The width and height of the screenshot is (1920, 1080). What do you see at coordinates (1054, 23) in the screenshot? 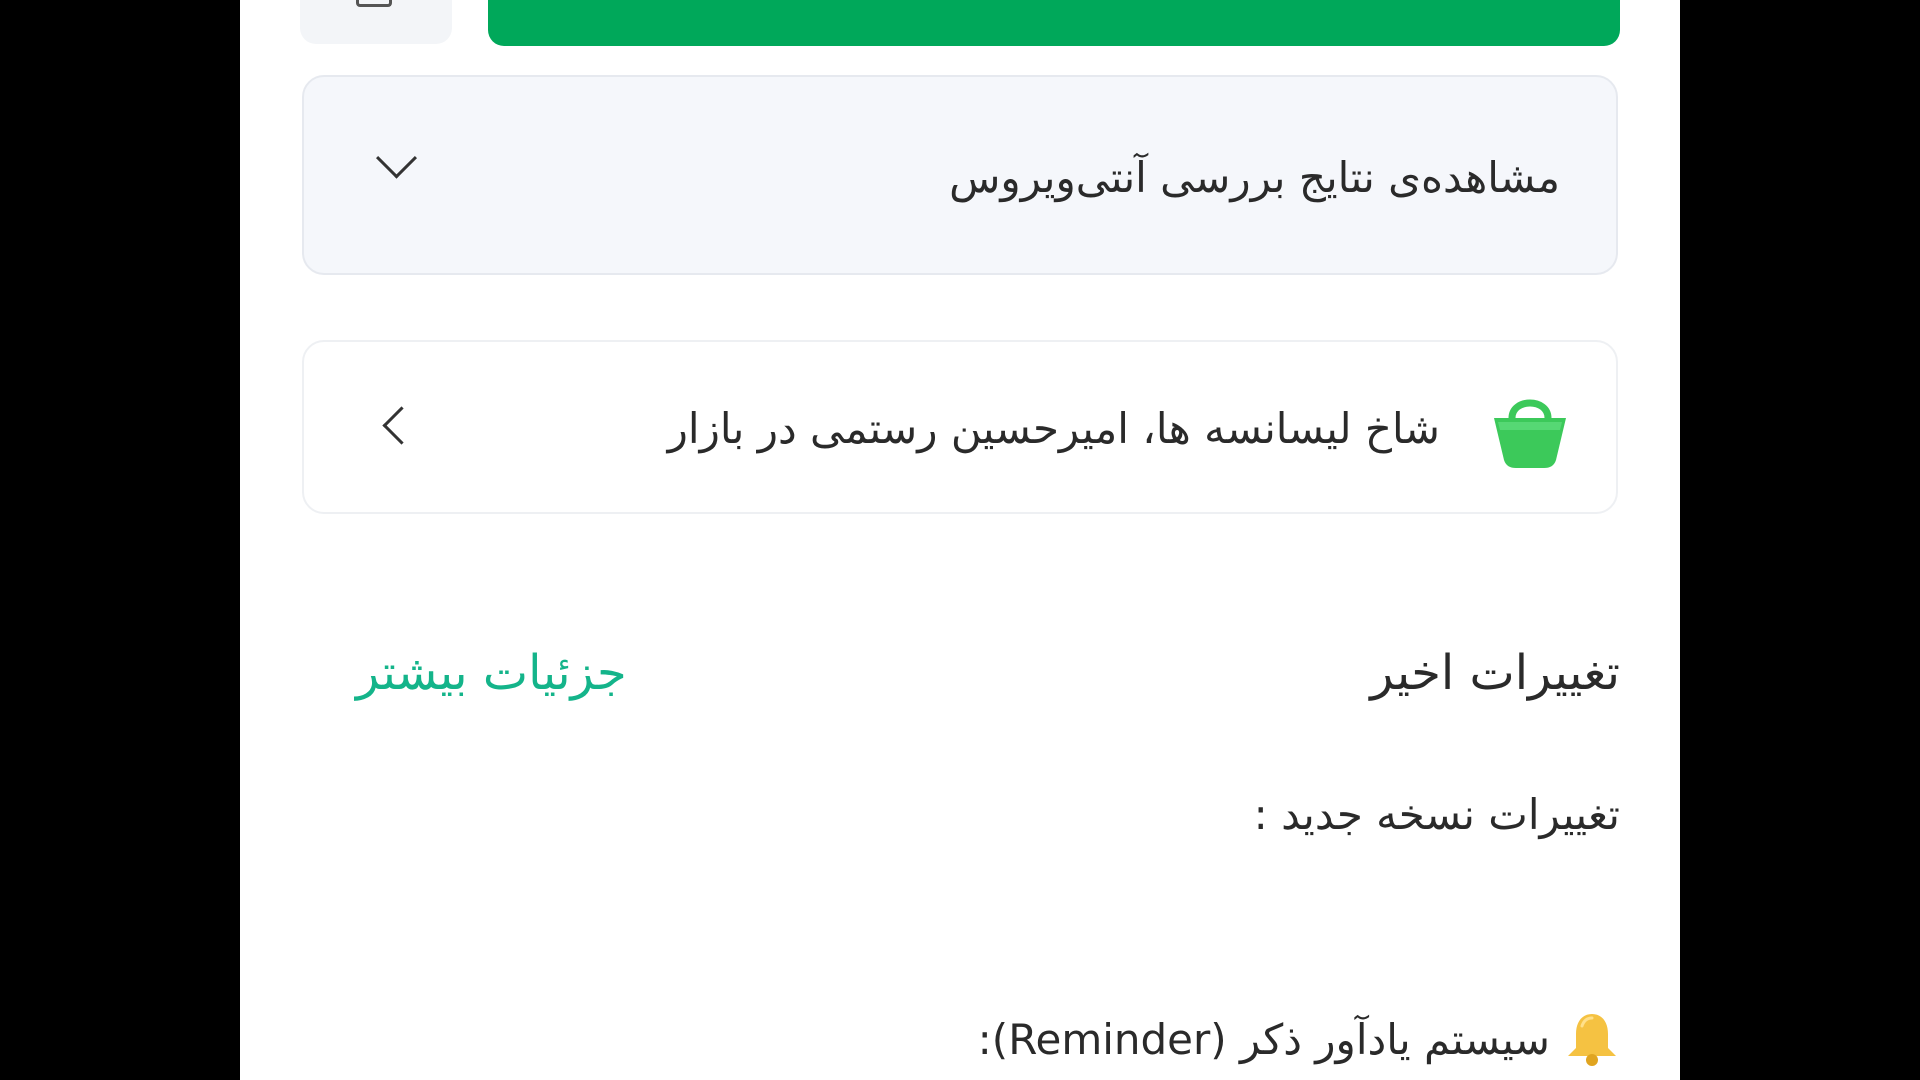
I see `install-button` at bounding box center [1054, 23].